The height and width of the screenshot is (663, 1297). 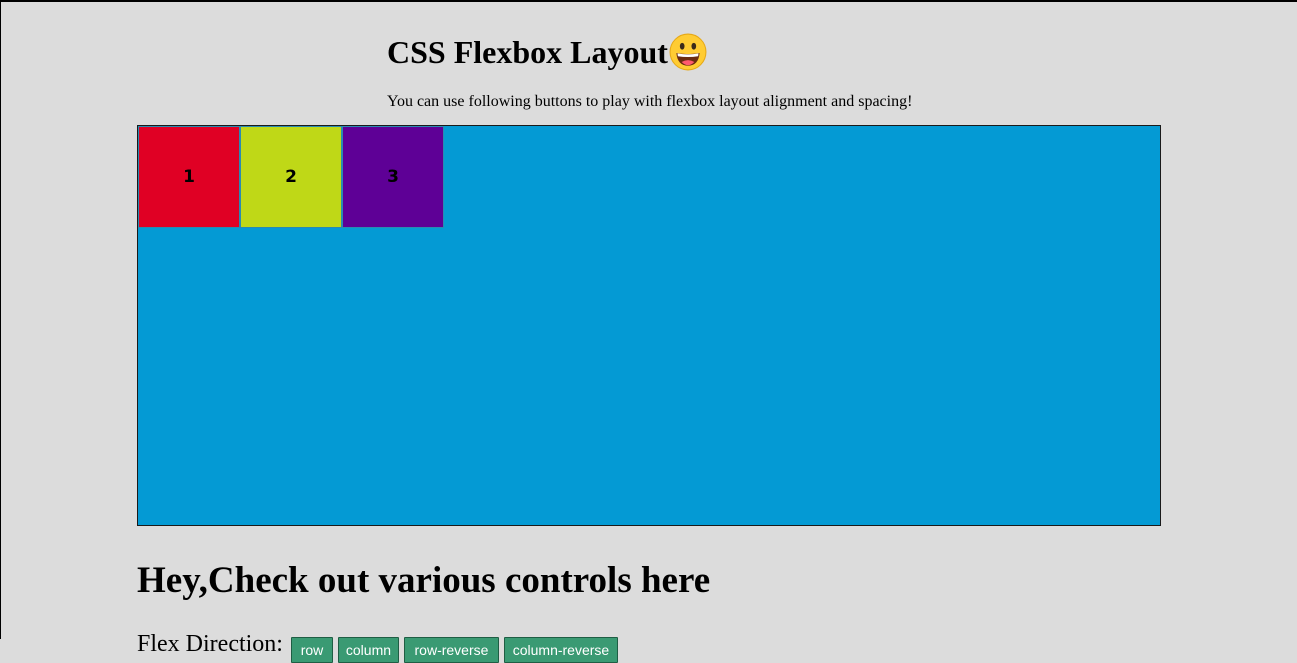 What do you see at coordinates (189, 177) in the screenshot?
I see `flex-item-1: 1` at bounding box center [189, 177].